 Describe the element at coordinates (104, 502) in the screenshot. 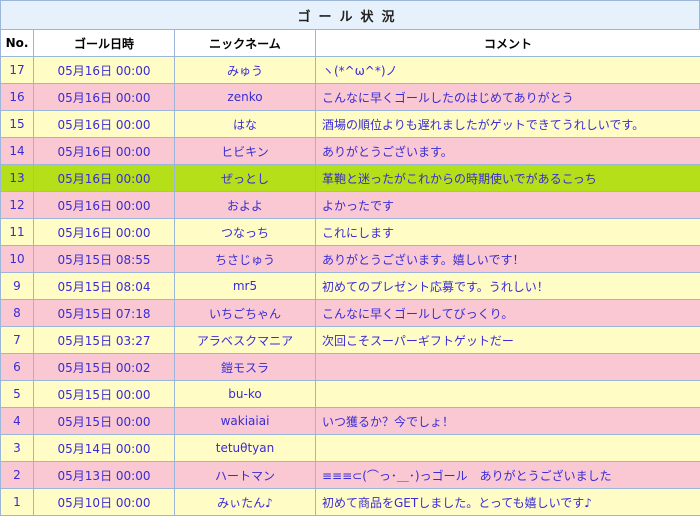

I see `cell-date: 05月10日 00:00` at that location.